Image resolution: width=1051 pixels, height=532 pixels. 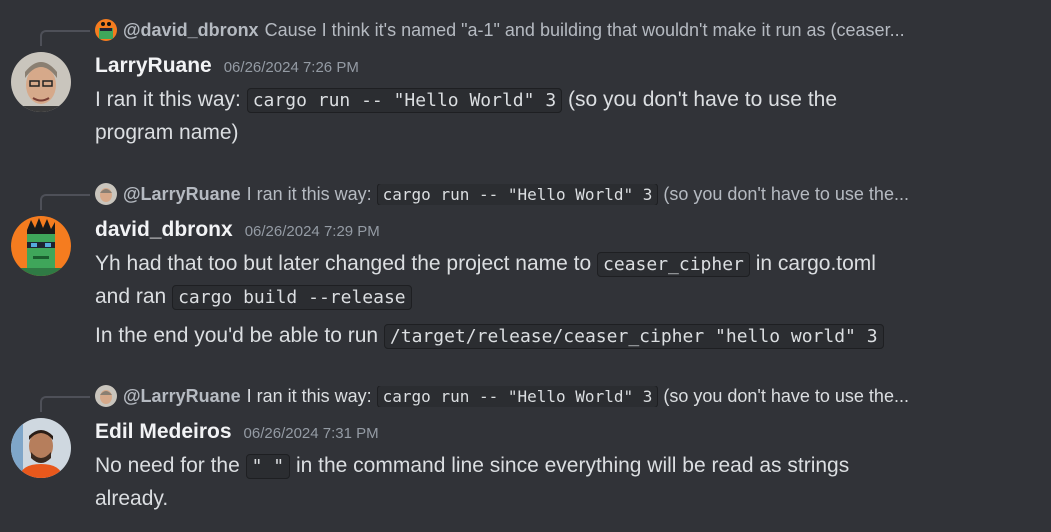 I want to click on username: Edil Medeiros, so click(x=163, y=432).